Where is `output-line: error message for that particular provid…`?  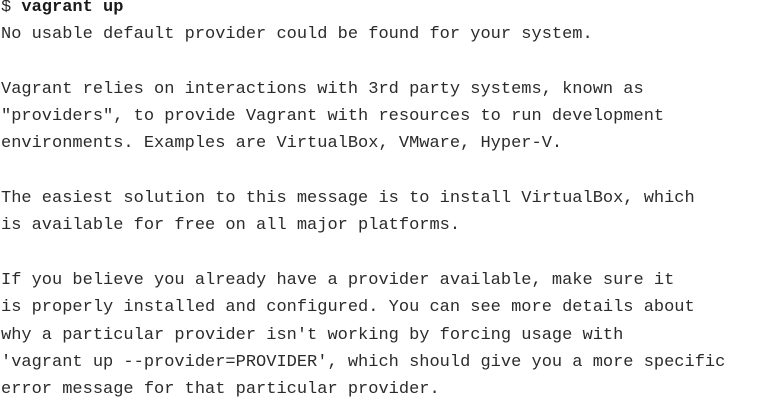
output-line: error message for that particular provid… is located at coordinates (220, 390).